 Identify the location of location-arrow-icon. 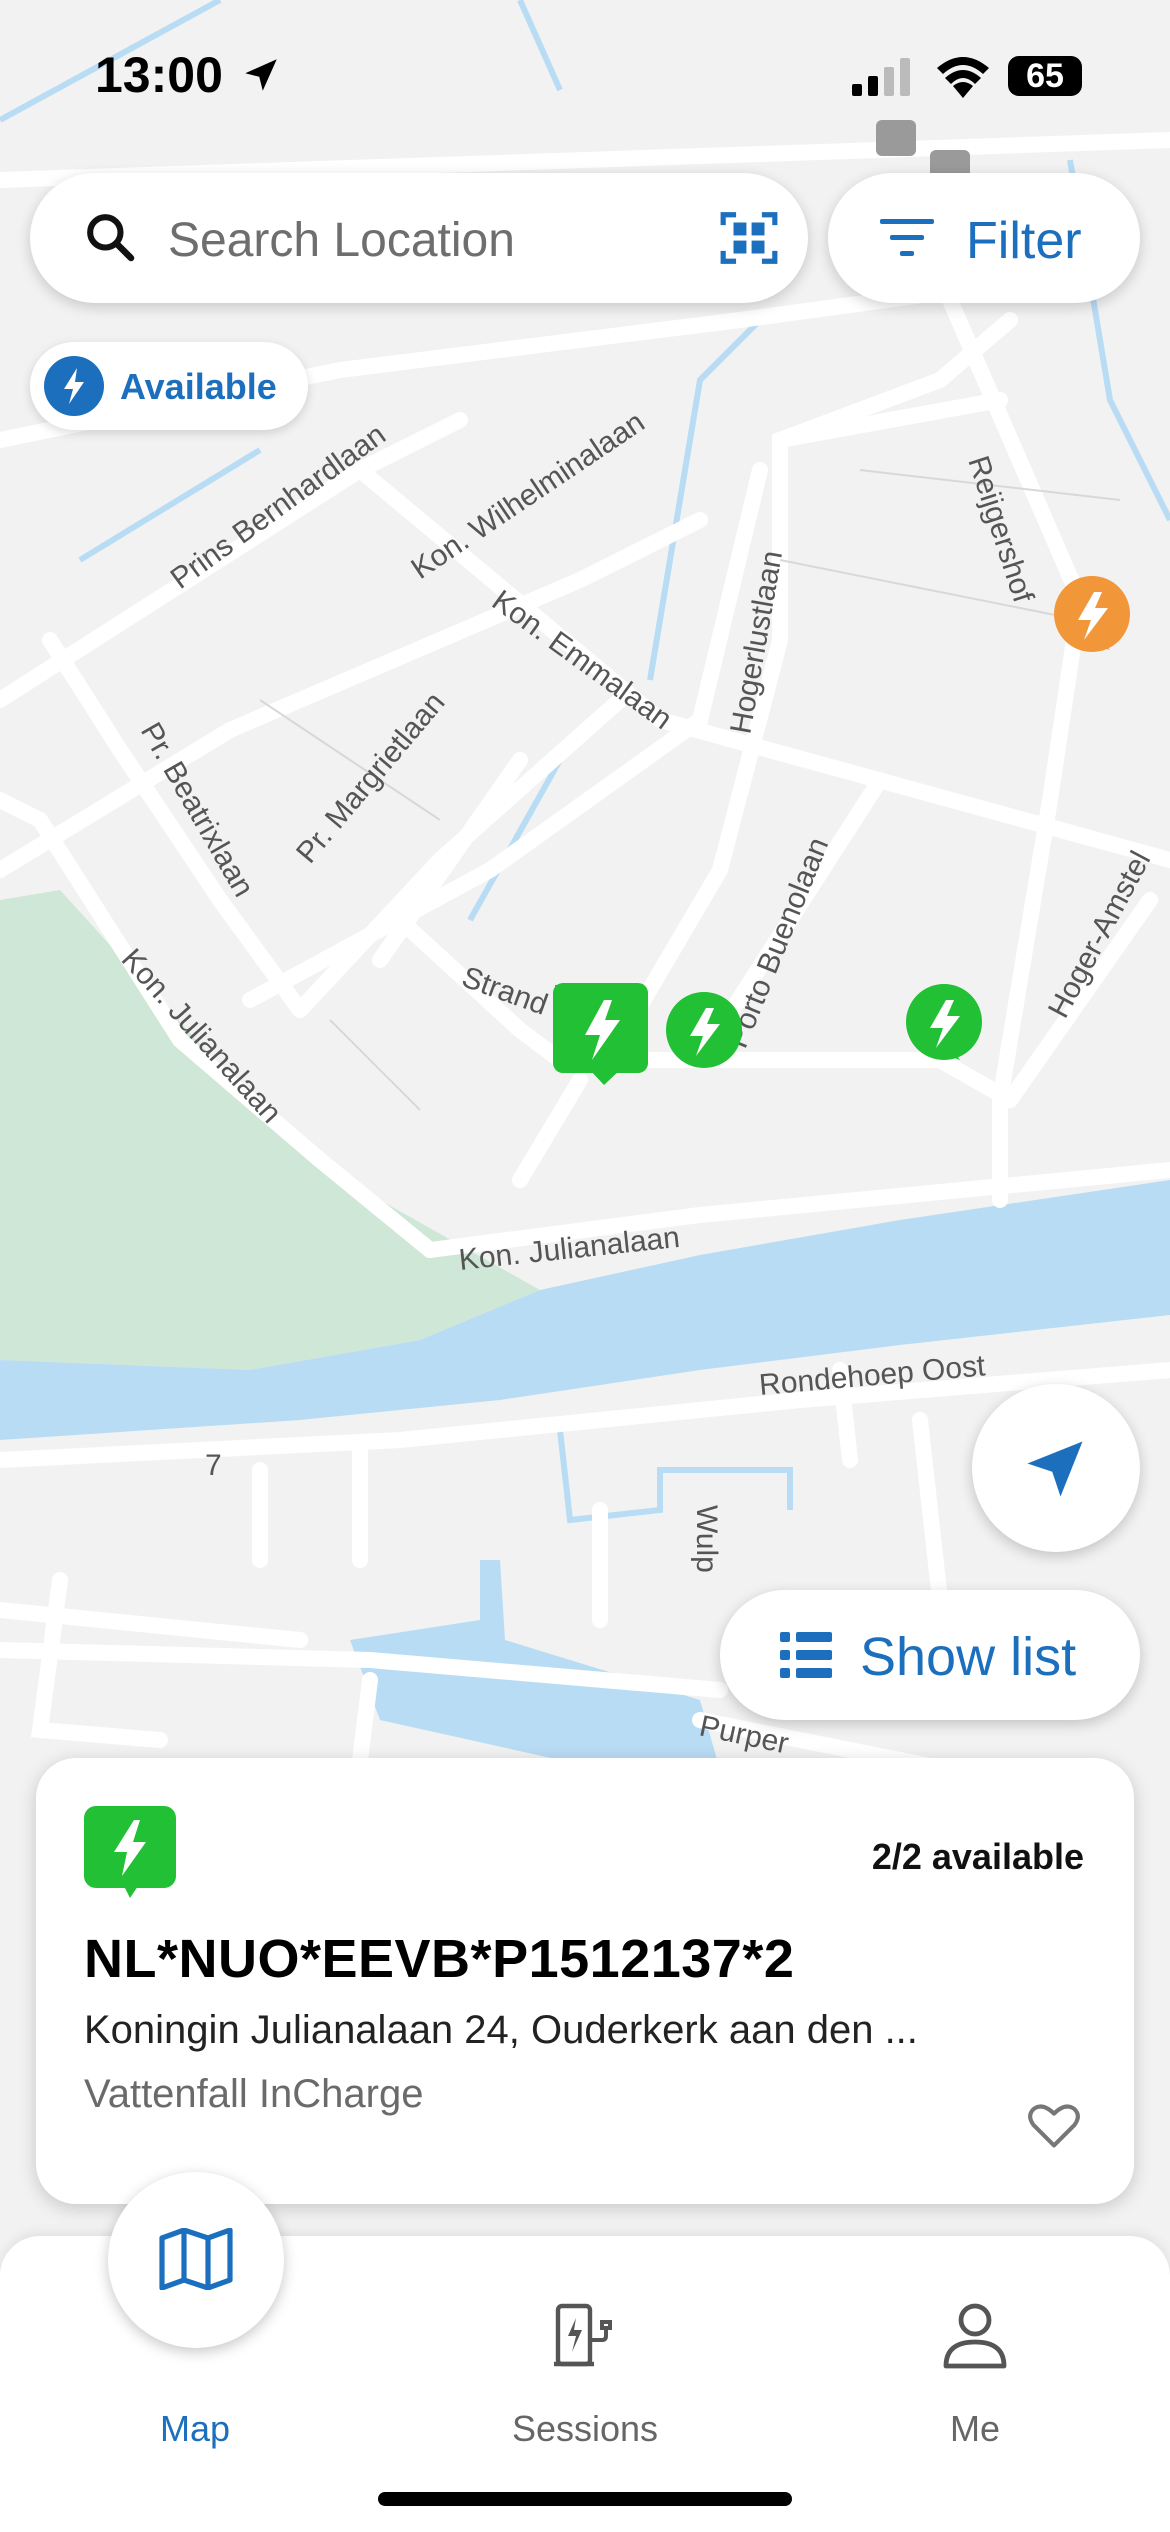
(261, 75).